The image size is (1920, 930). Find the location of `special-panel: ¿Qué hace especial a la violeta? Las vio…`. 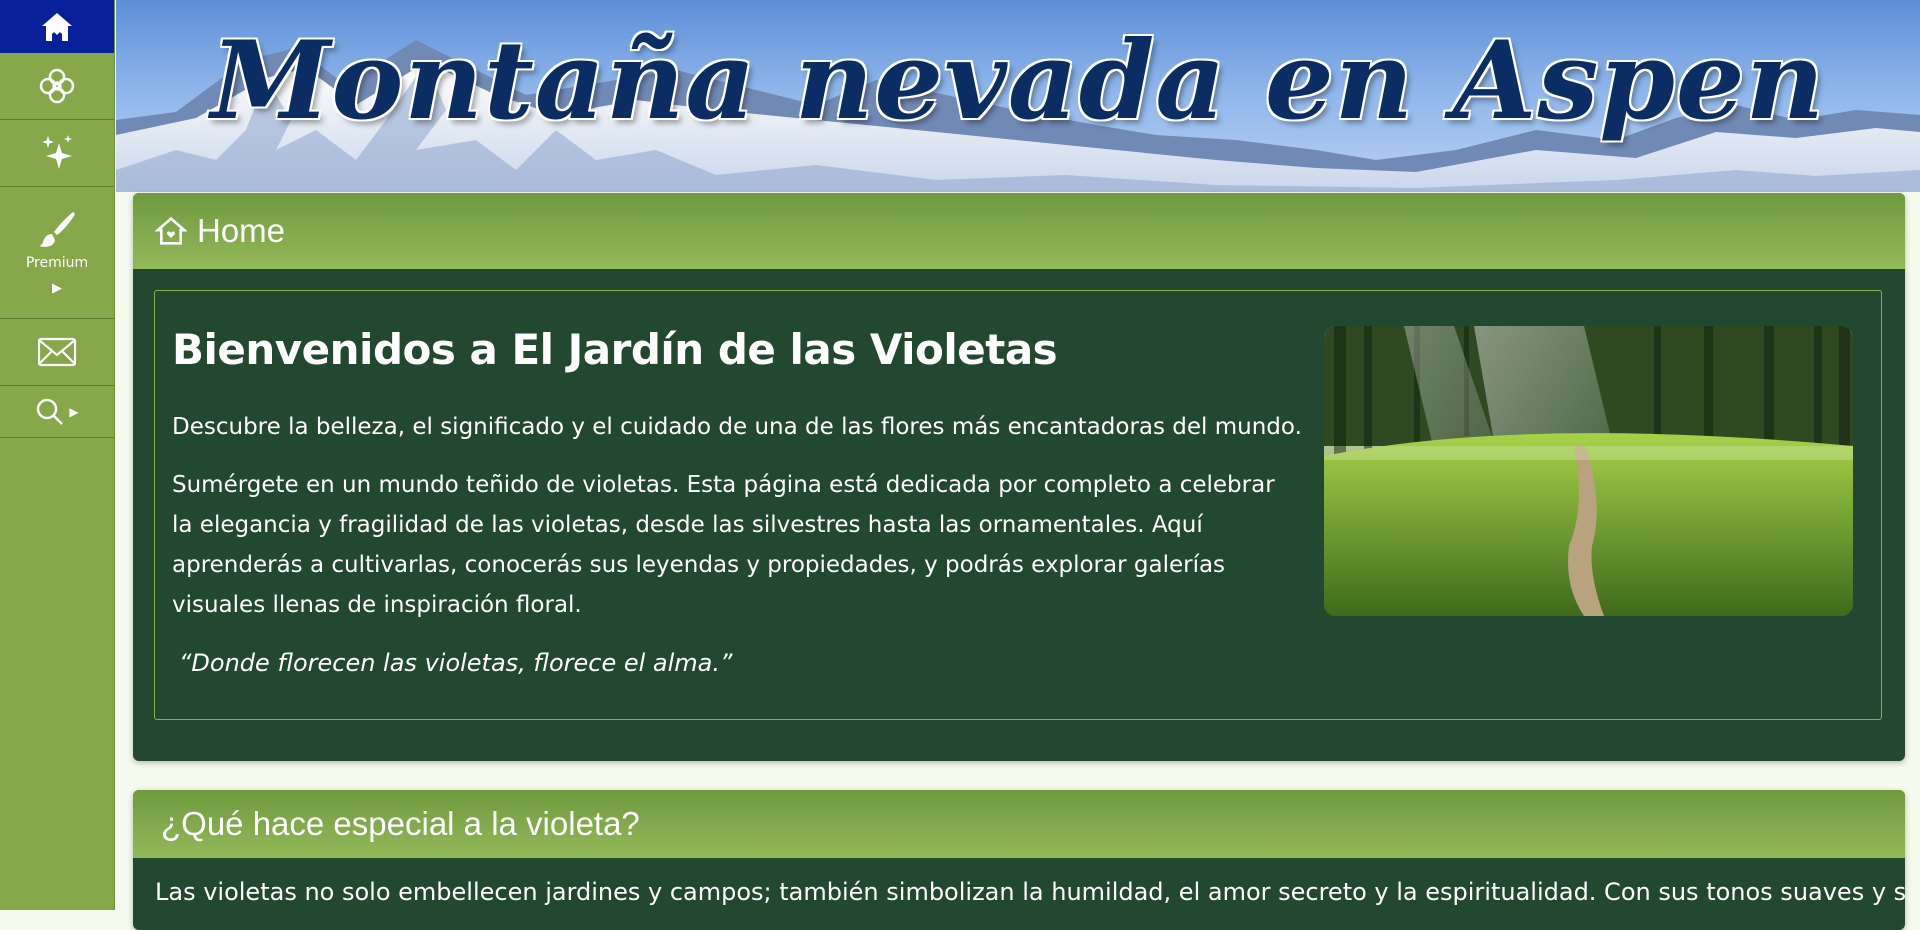

special-panel: ¿Qué hace especial a la violeta? Las vio… is located at coordinates (1019, 860).